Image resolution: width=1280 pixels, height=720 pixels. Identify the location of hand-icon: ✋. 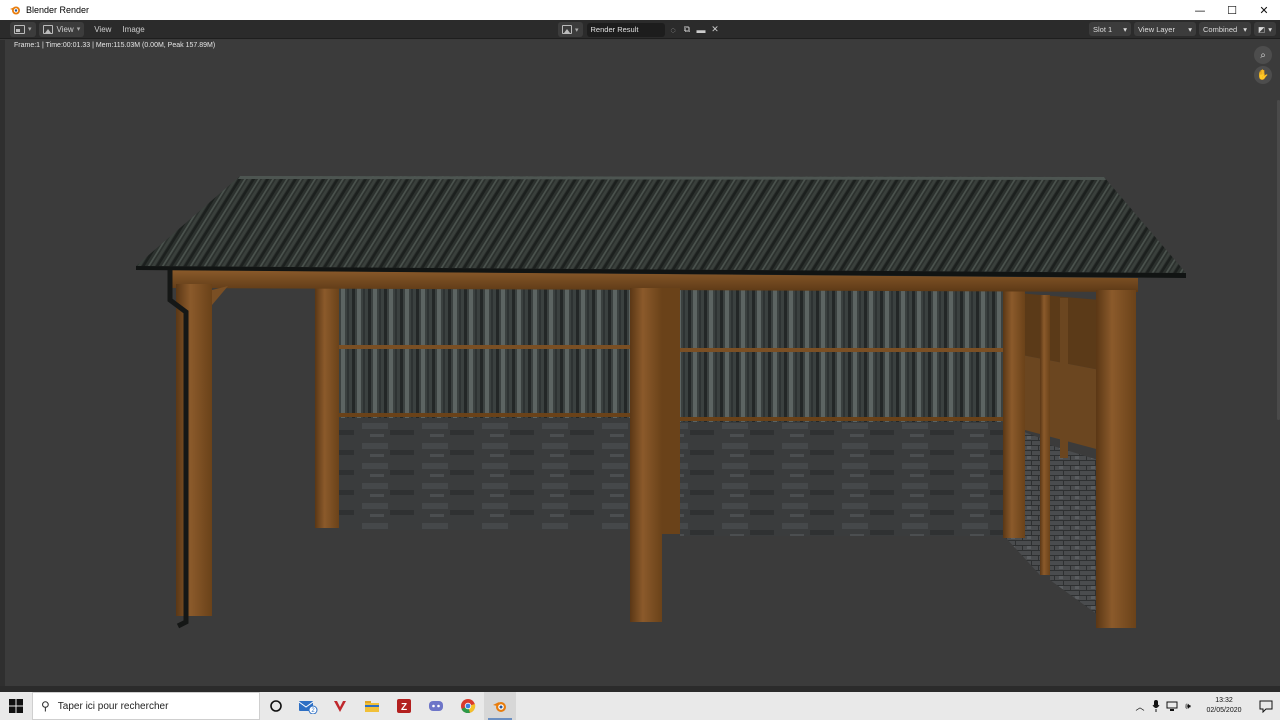
(1263, 75).